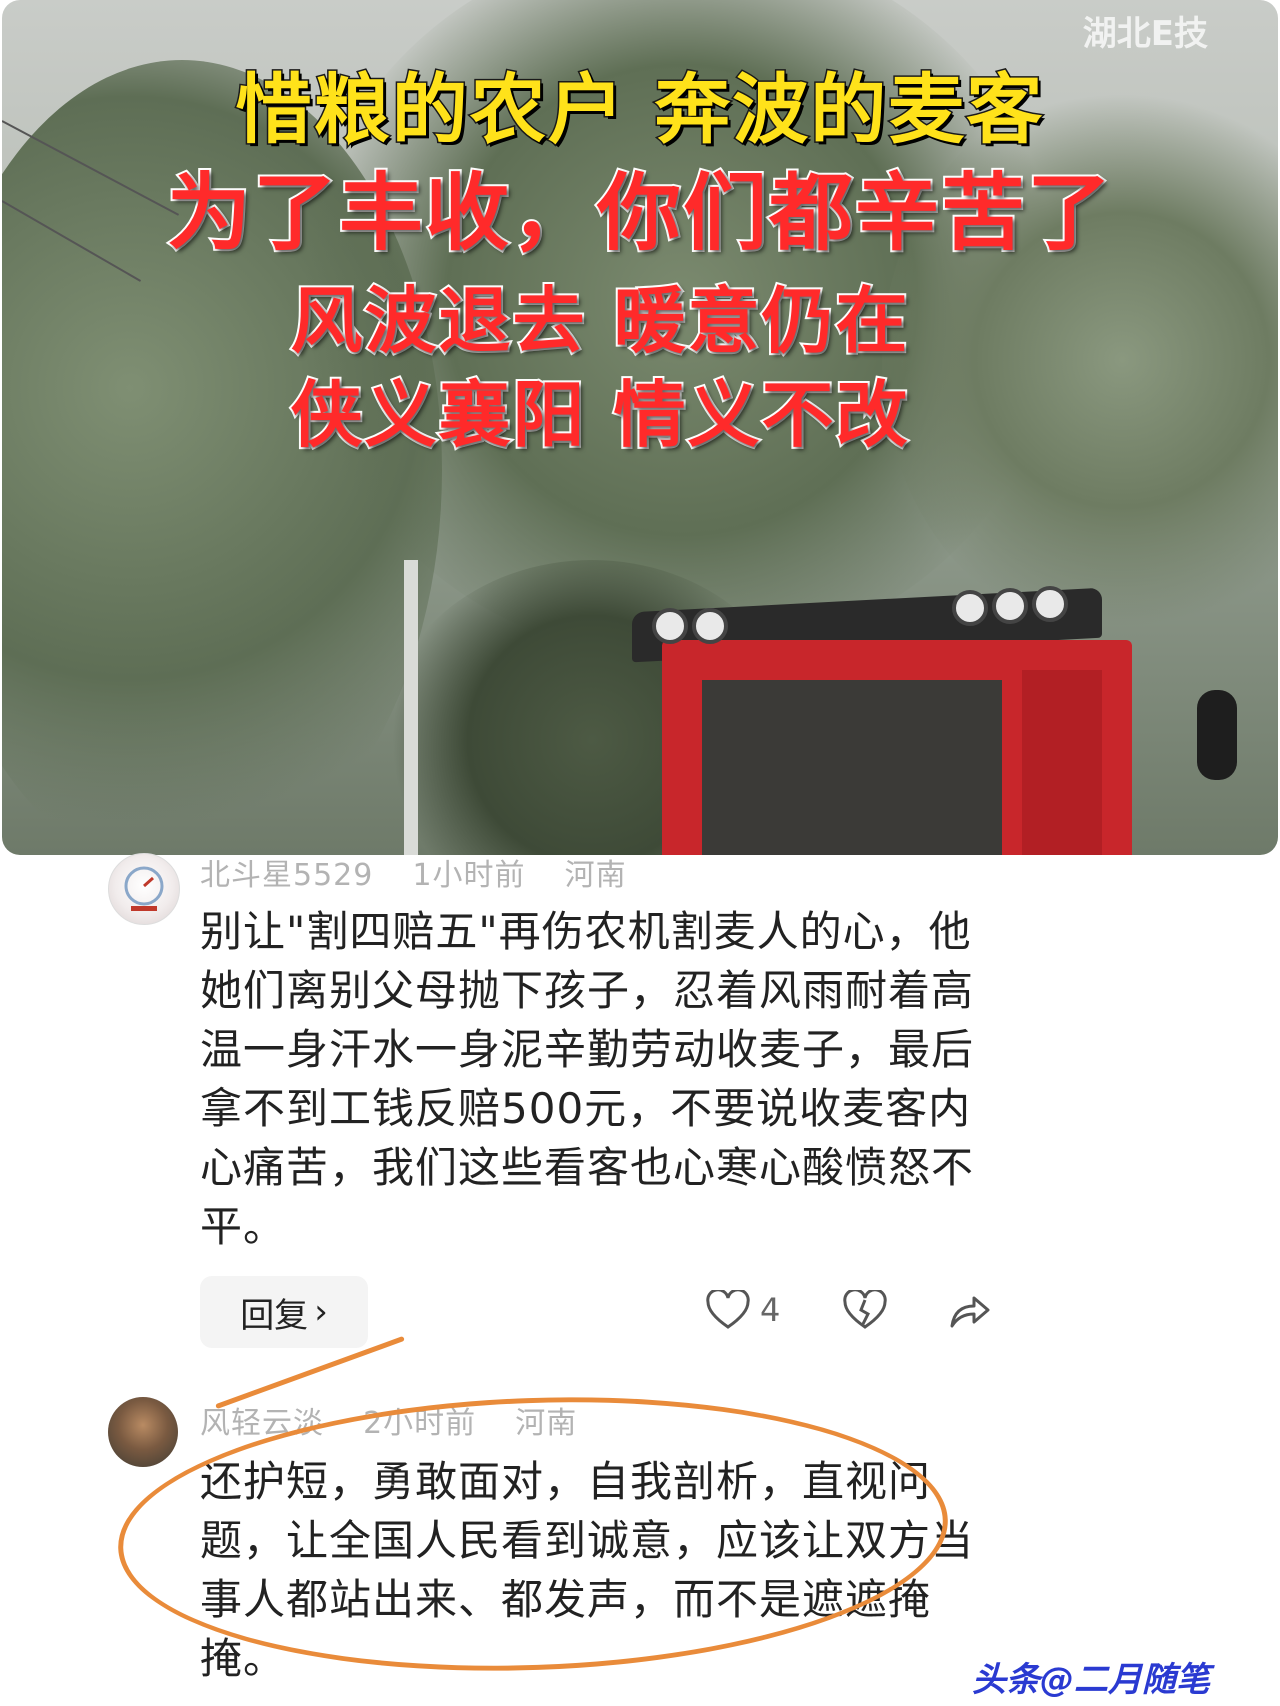 This screenshot has height=1706, width=1280. I want to click on like-count: 4, so click(770, 1310).